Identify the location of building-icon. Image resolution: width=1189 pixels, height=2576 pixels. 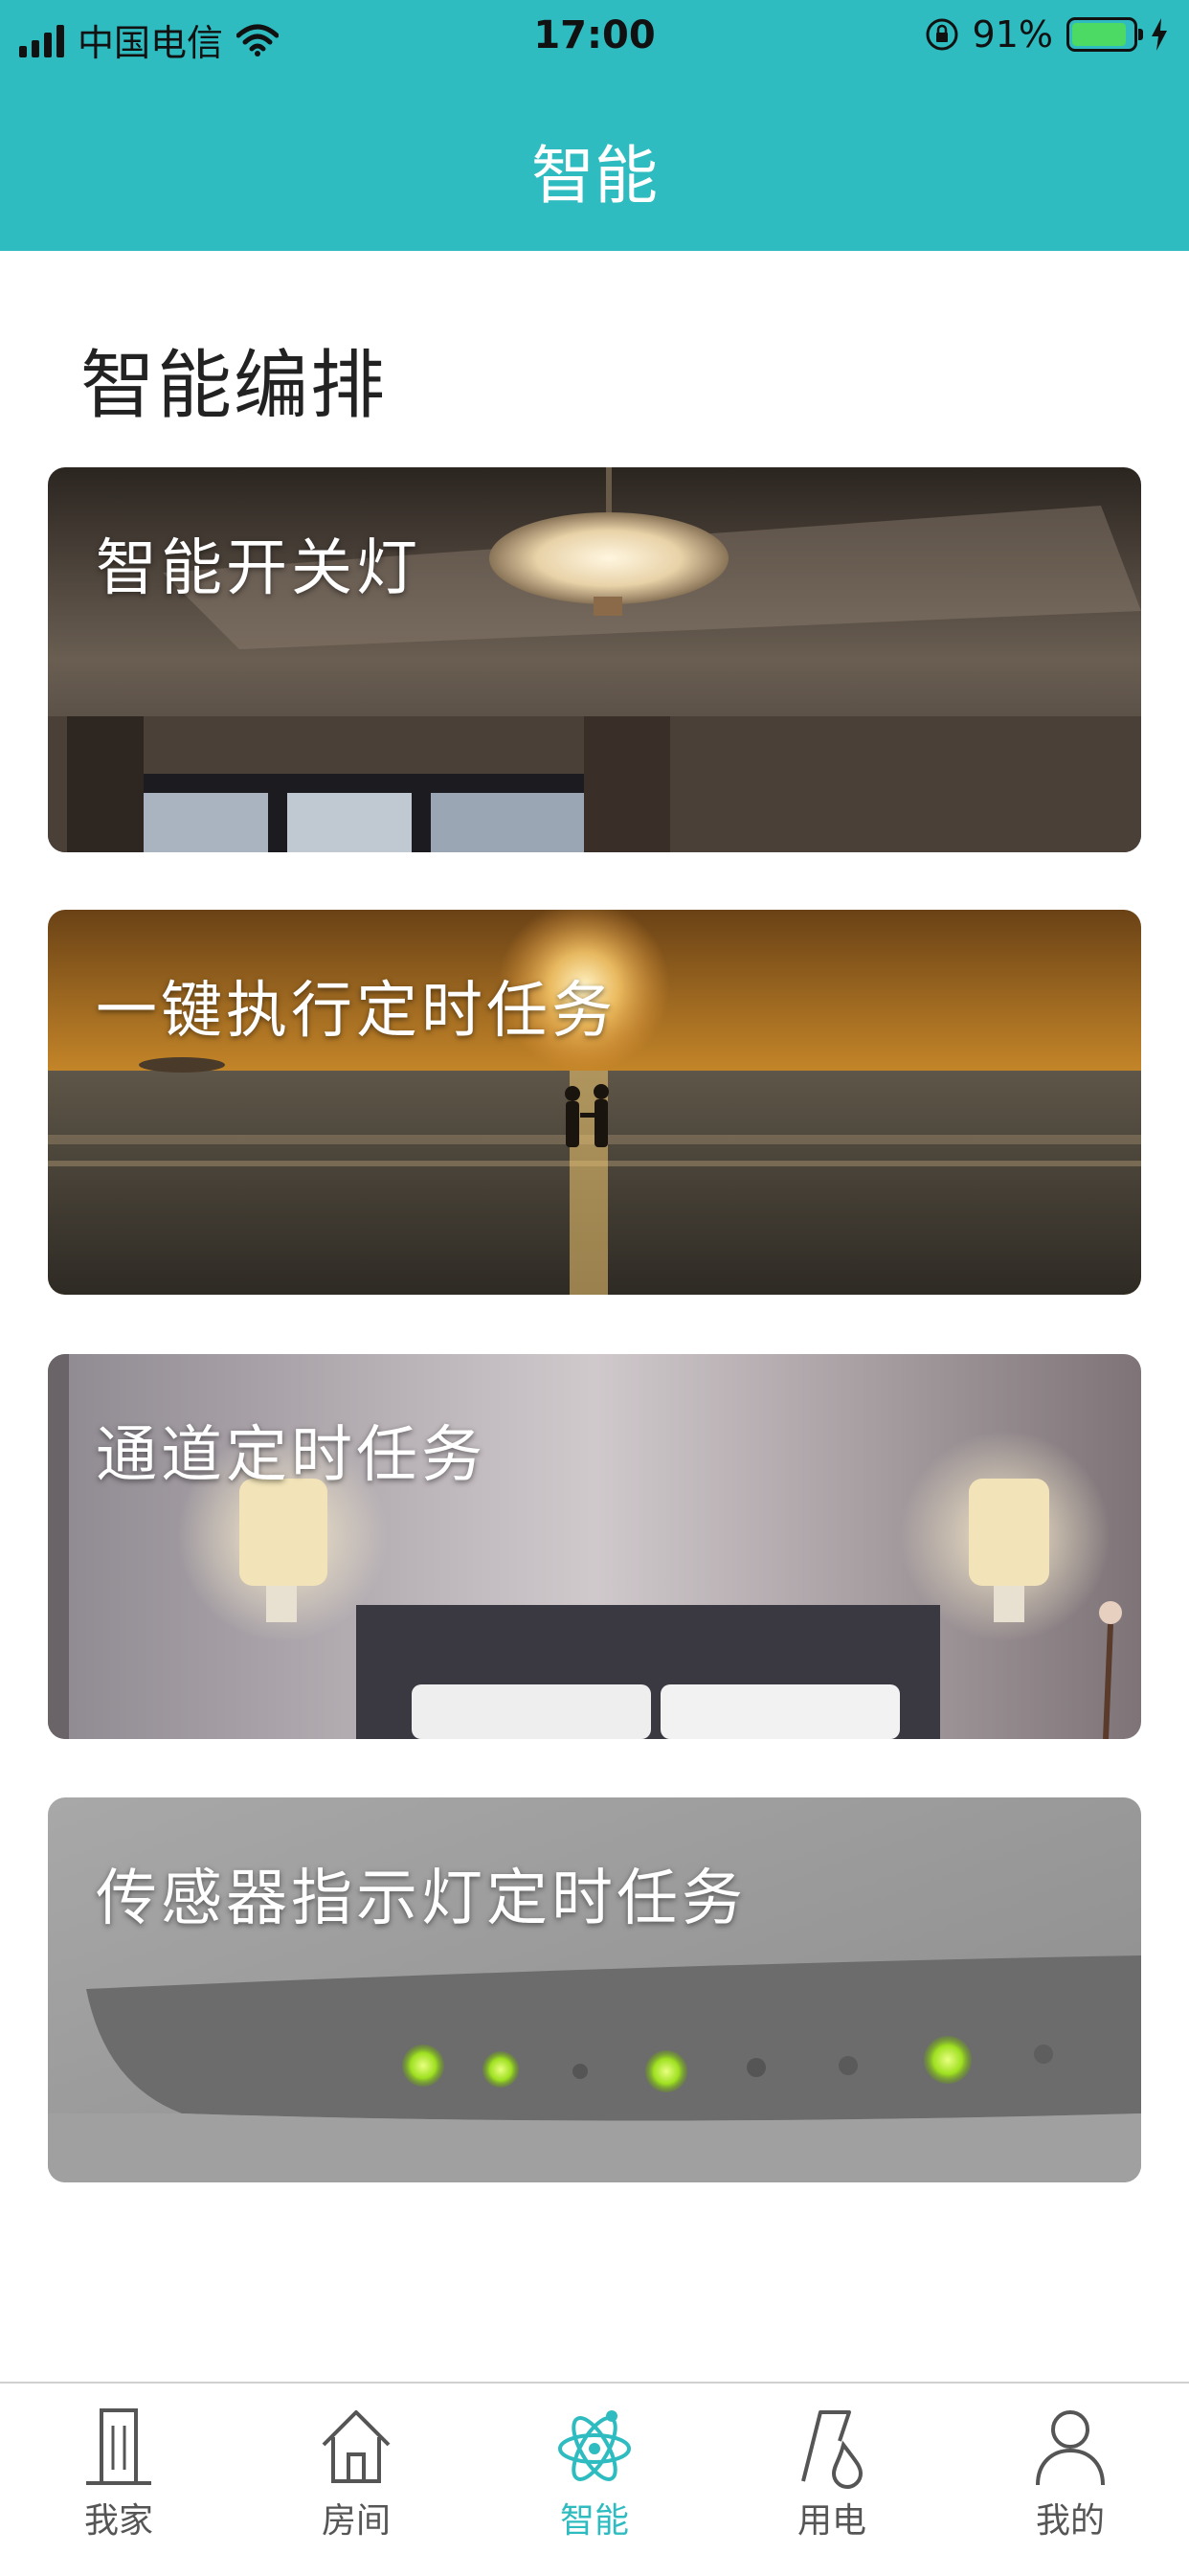
(118, 2446).